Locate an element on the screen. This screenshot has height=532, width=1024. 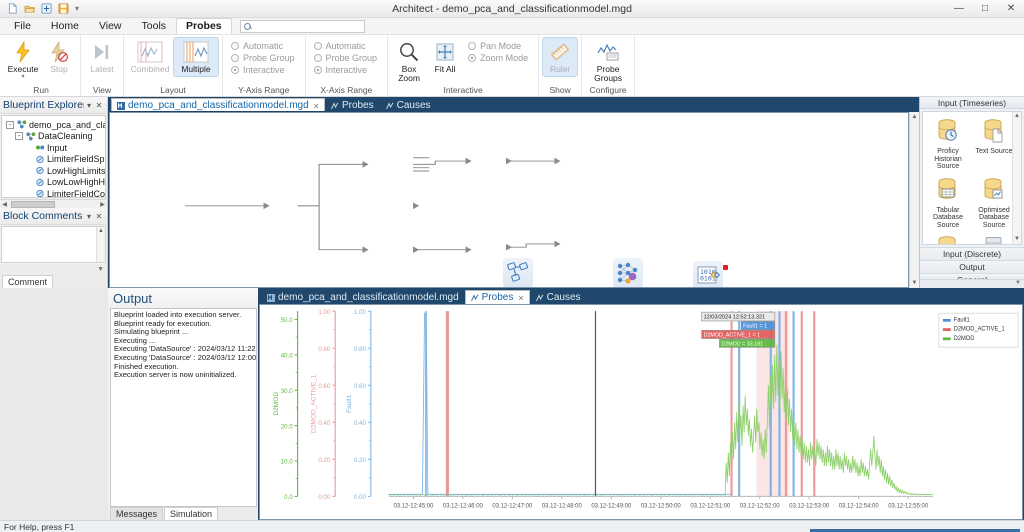
y-axis-automatic-radio: Automatic is located at coordinates (263, 46).